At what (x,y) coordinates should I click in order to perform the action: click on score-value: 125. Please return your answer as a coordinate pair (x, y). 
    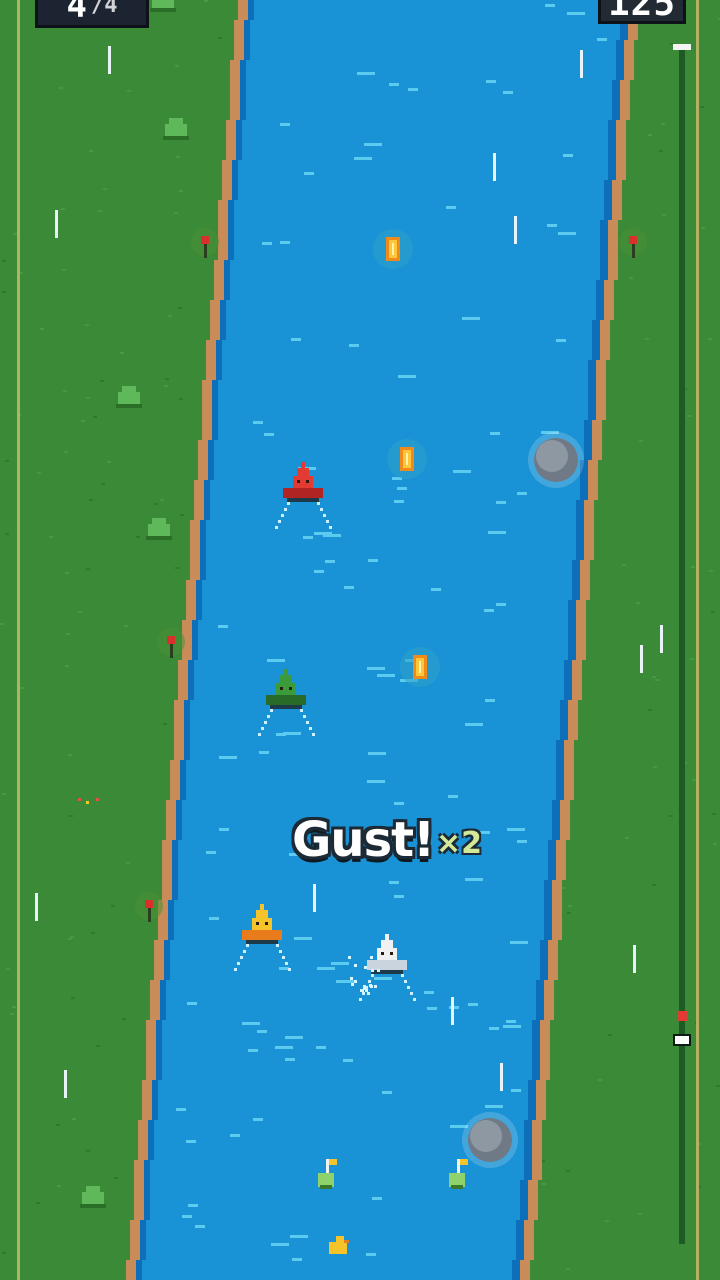
    Looking at the image, I should click on (642, 12).